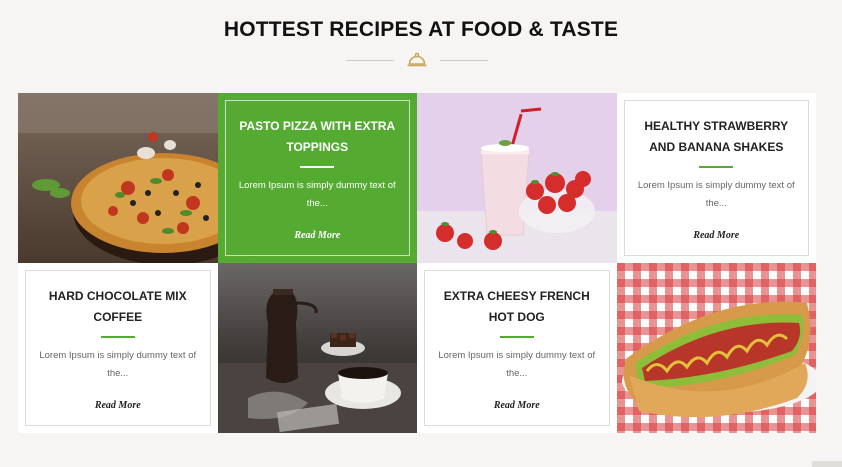  What do you see at coordinates (827, 464) in the screenshot?
I see `scrollbar-corner` at bounding box center [827, 464].